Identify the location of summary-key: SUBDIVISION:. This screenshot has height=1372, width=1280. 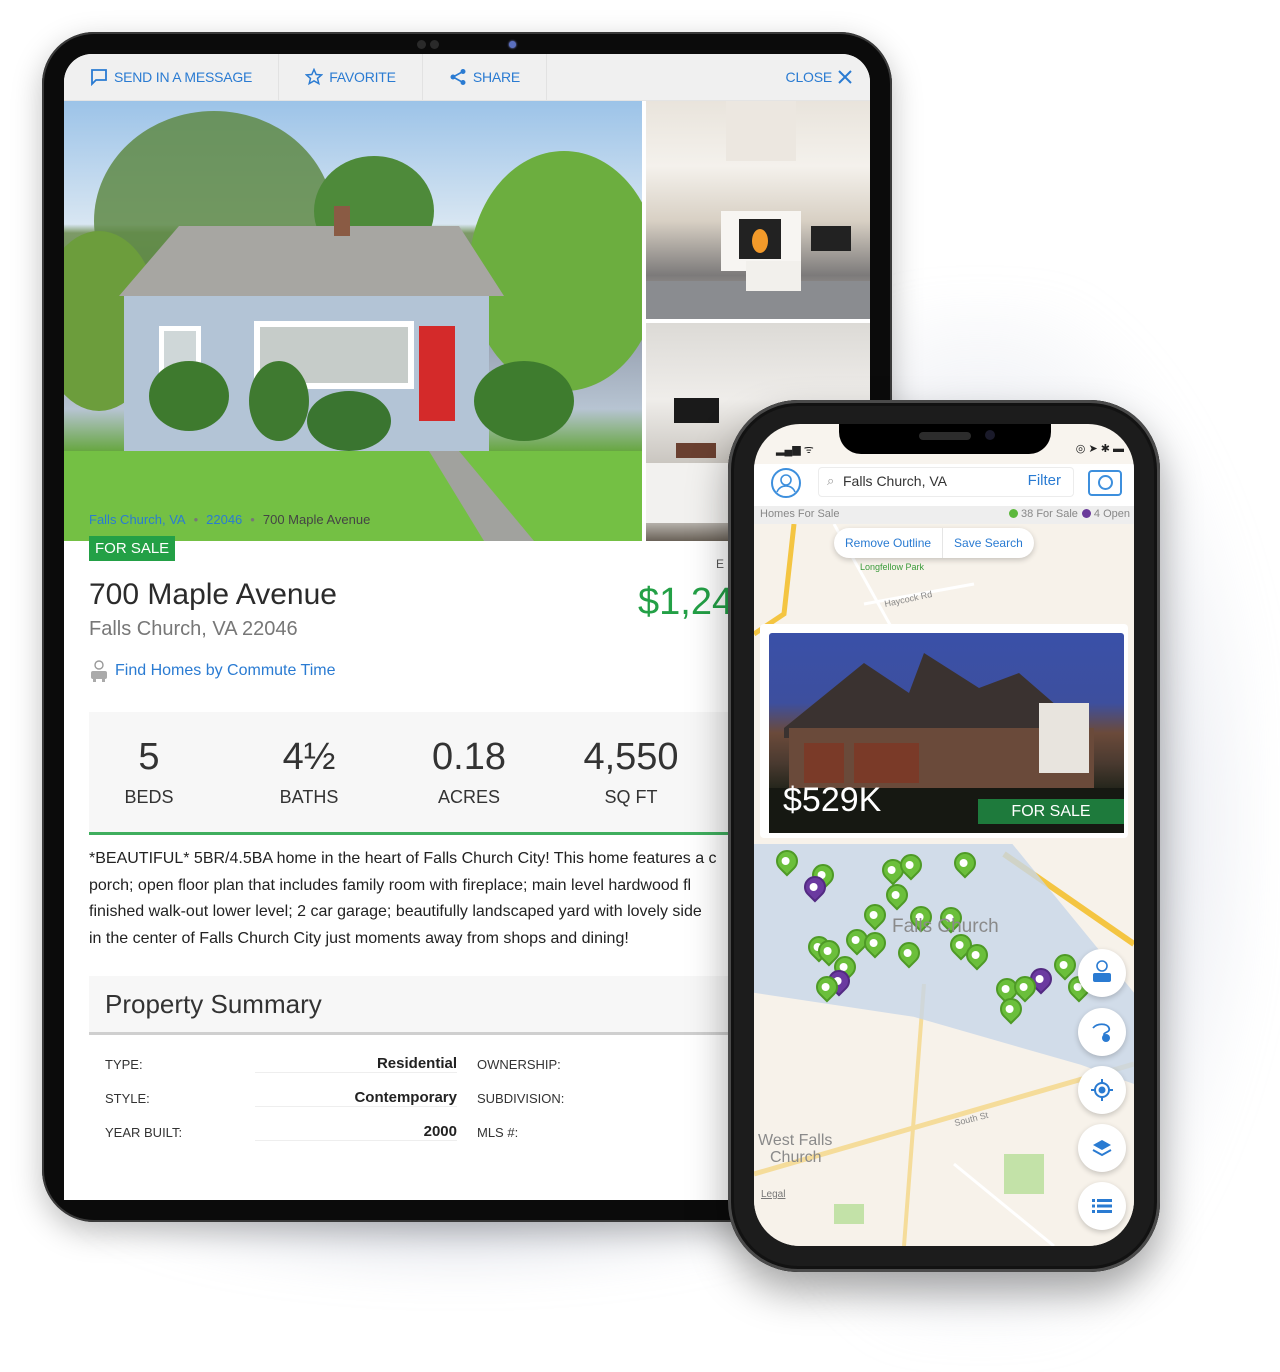
(521, 1098).